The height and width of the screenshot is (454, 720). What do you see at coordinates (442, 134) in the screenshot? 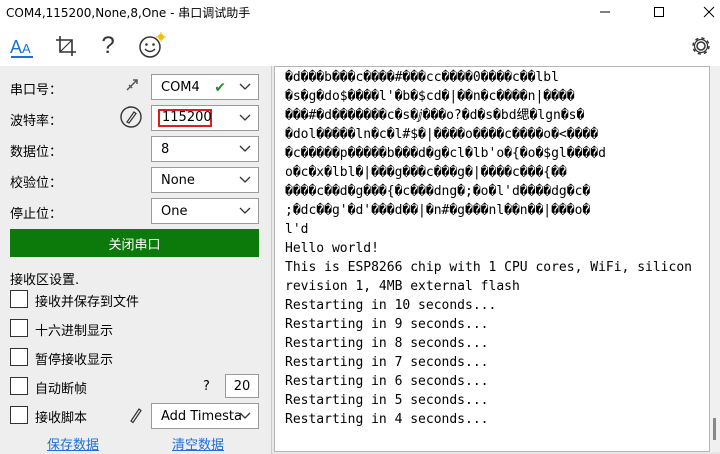
I see `terminal-line: �dol�����ln�c�l#$�|����o����c����o�<����` at bounding box center [442, 134].